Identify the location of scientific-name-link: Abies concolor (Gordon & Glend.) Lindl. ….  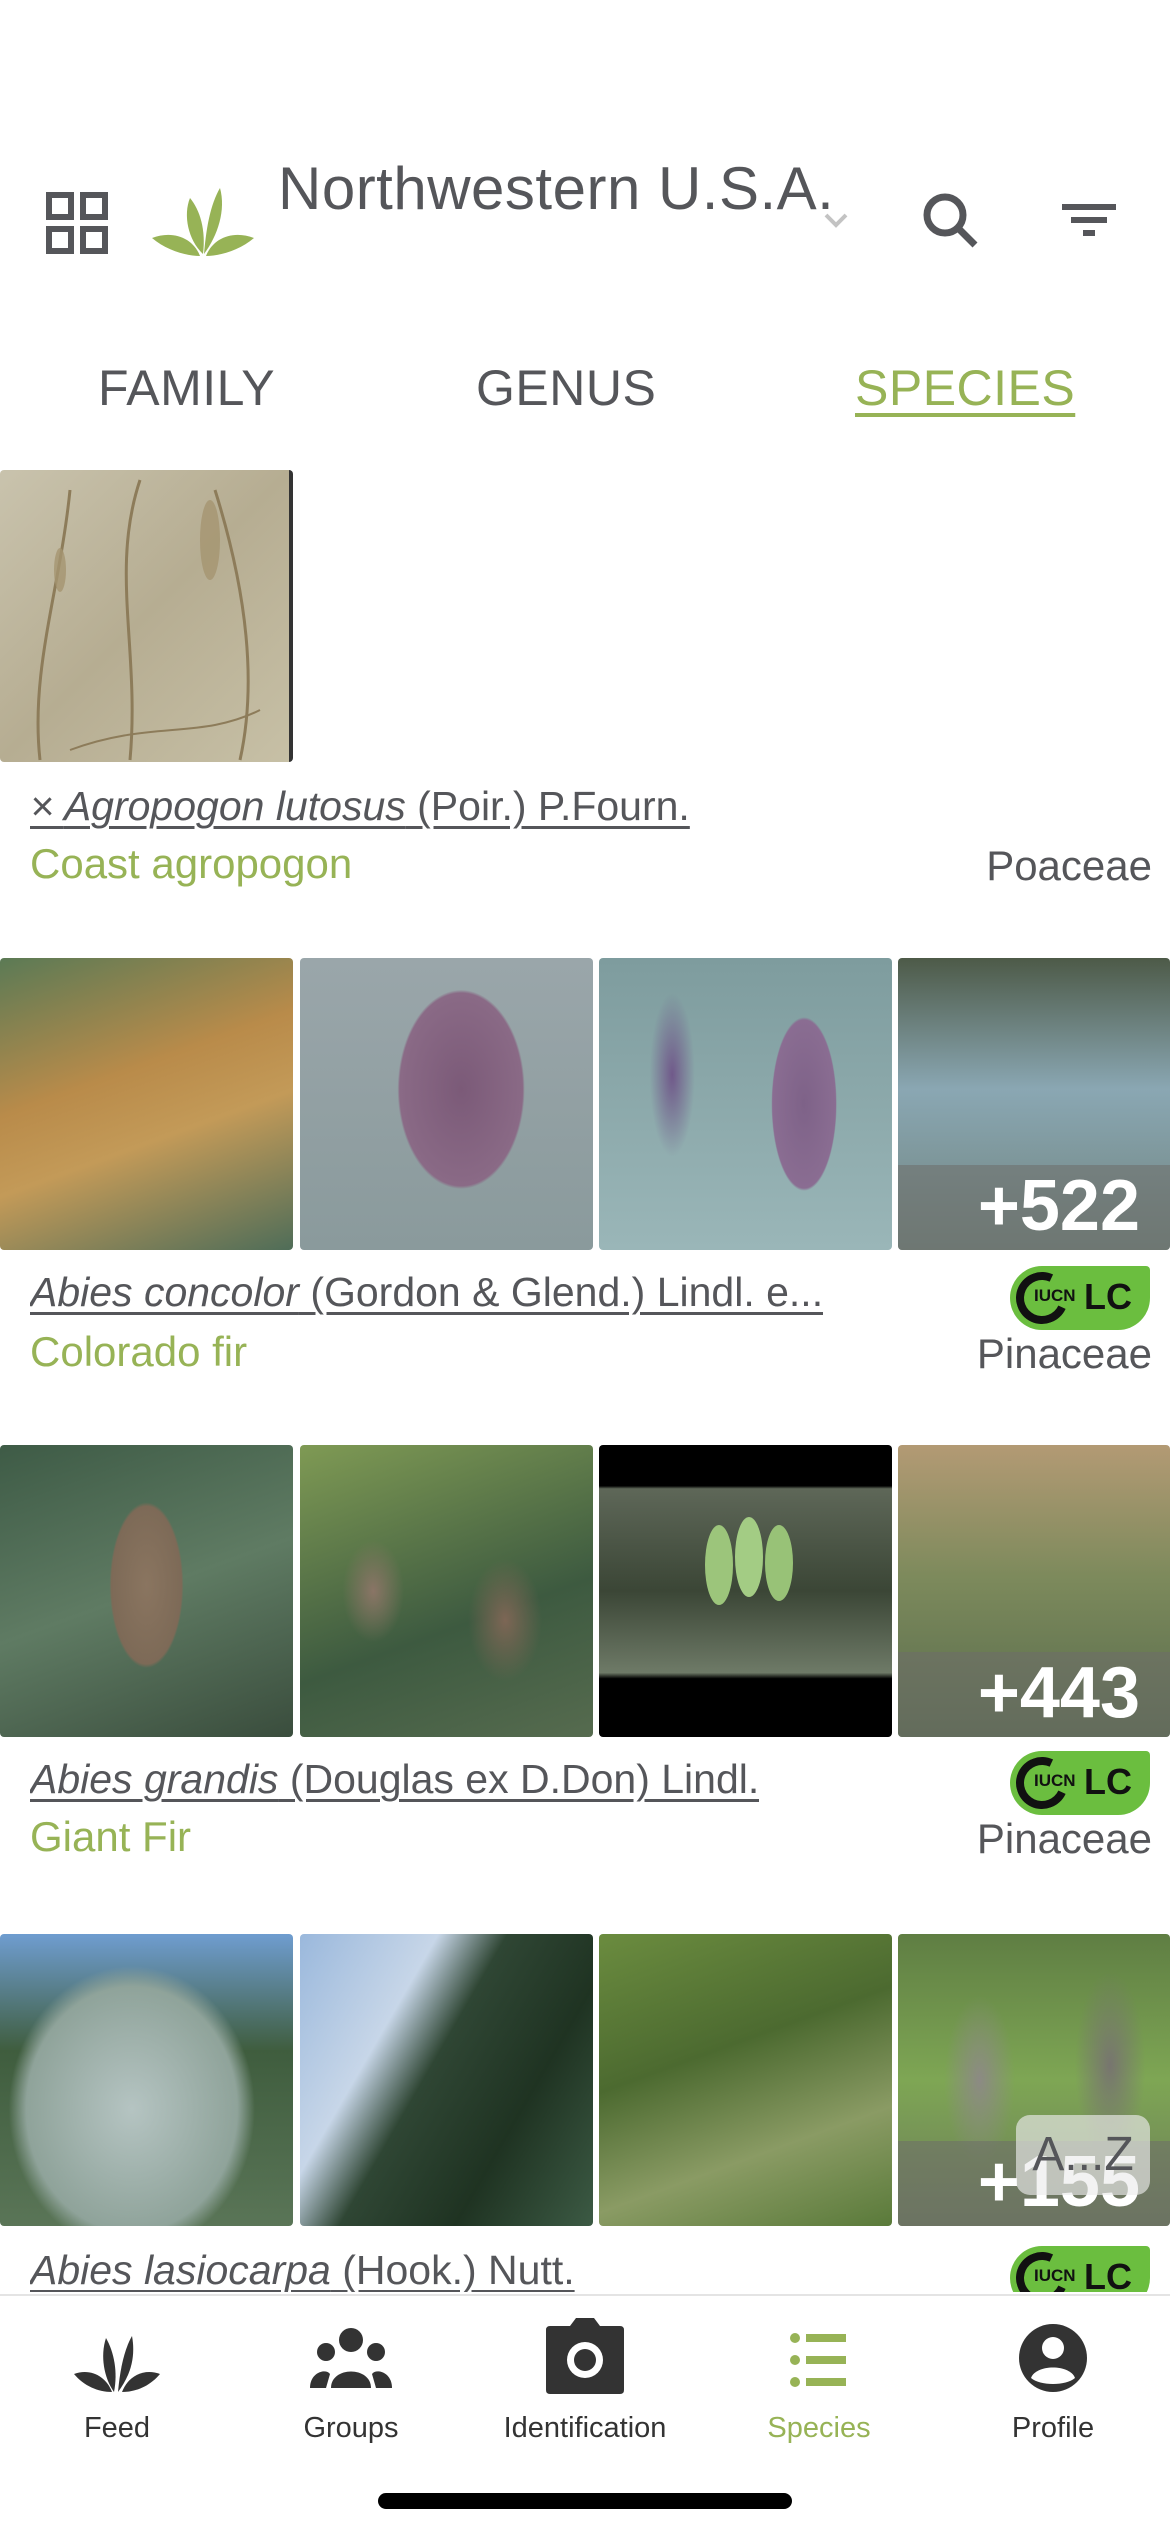
(426, 1292).